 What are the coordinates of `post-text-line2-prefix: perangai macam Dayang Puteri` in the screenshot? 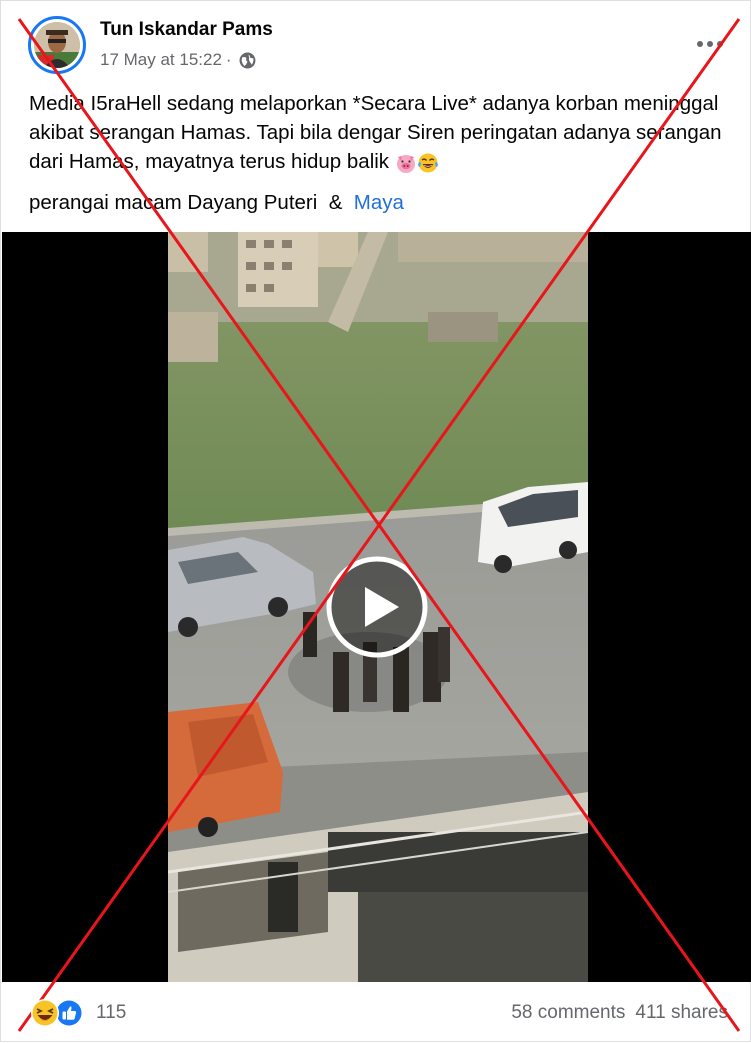 It's located at (173, 202).